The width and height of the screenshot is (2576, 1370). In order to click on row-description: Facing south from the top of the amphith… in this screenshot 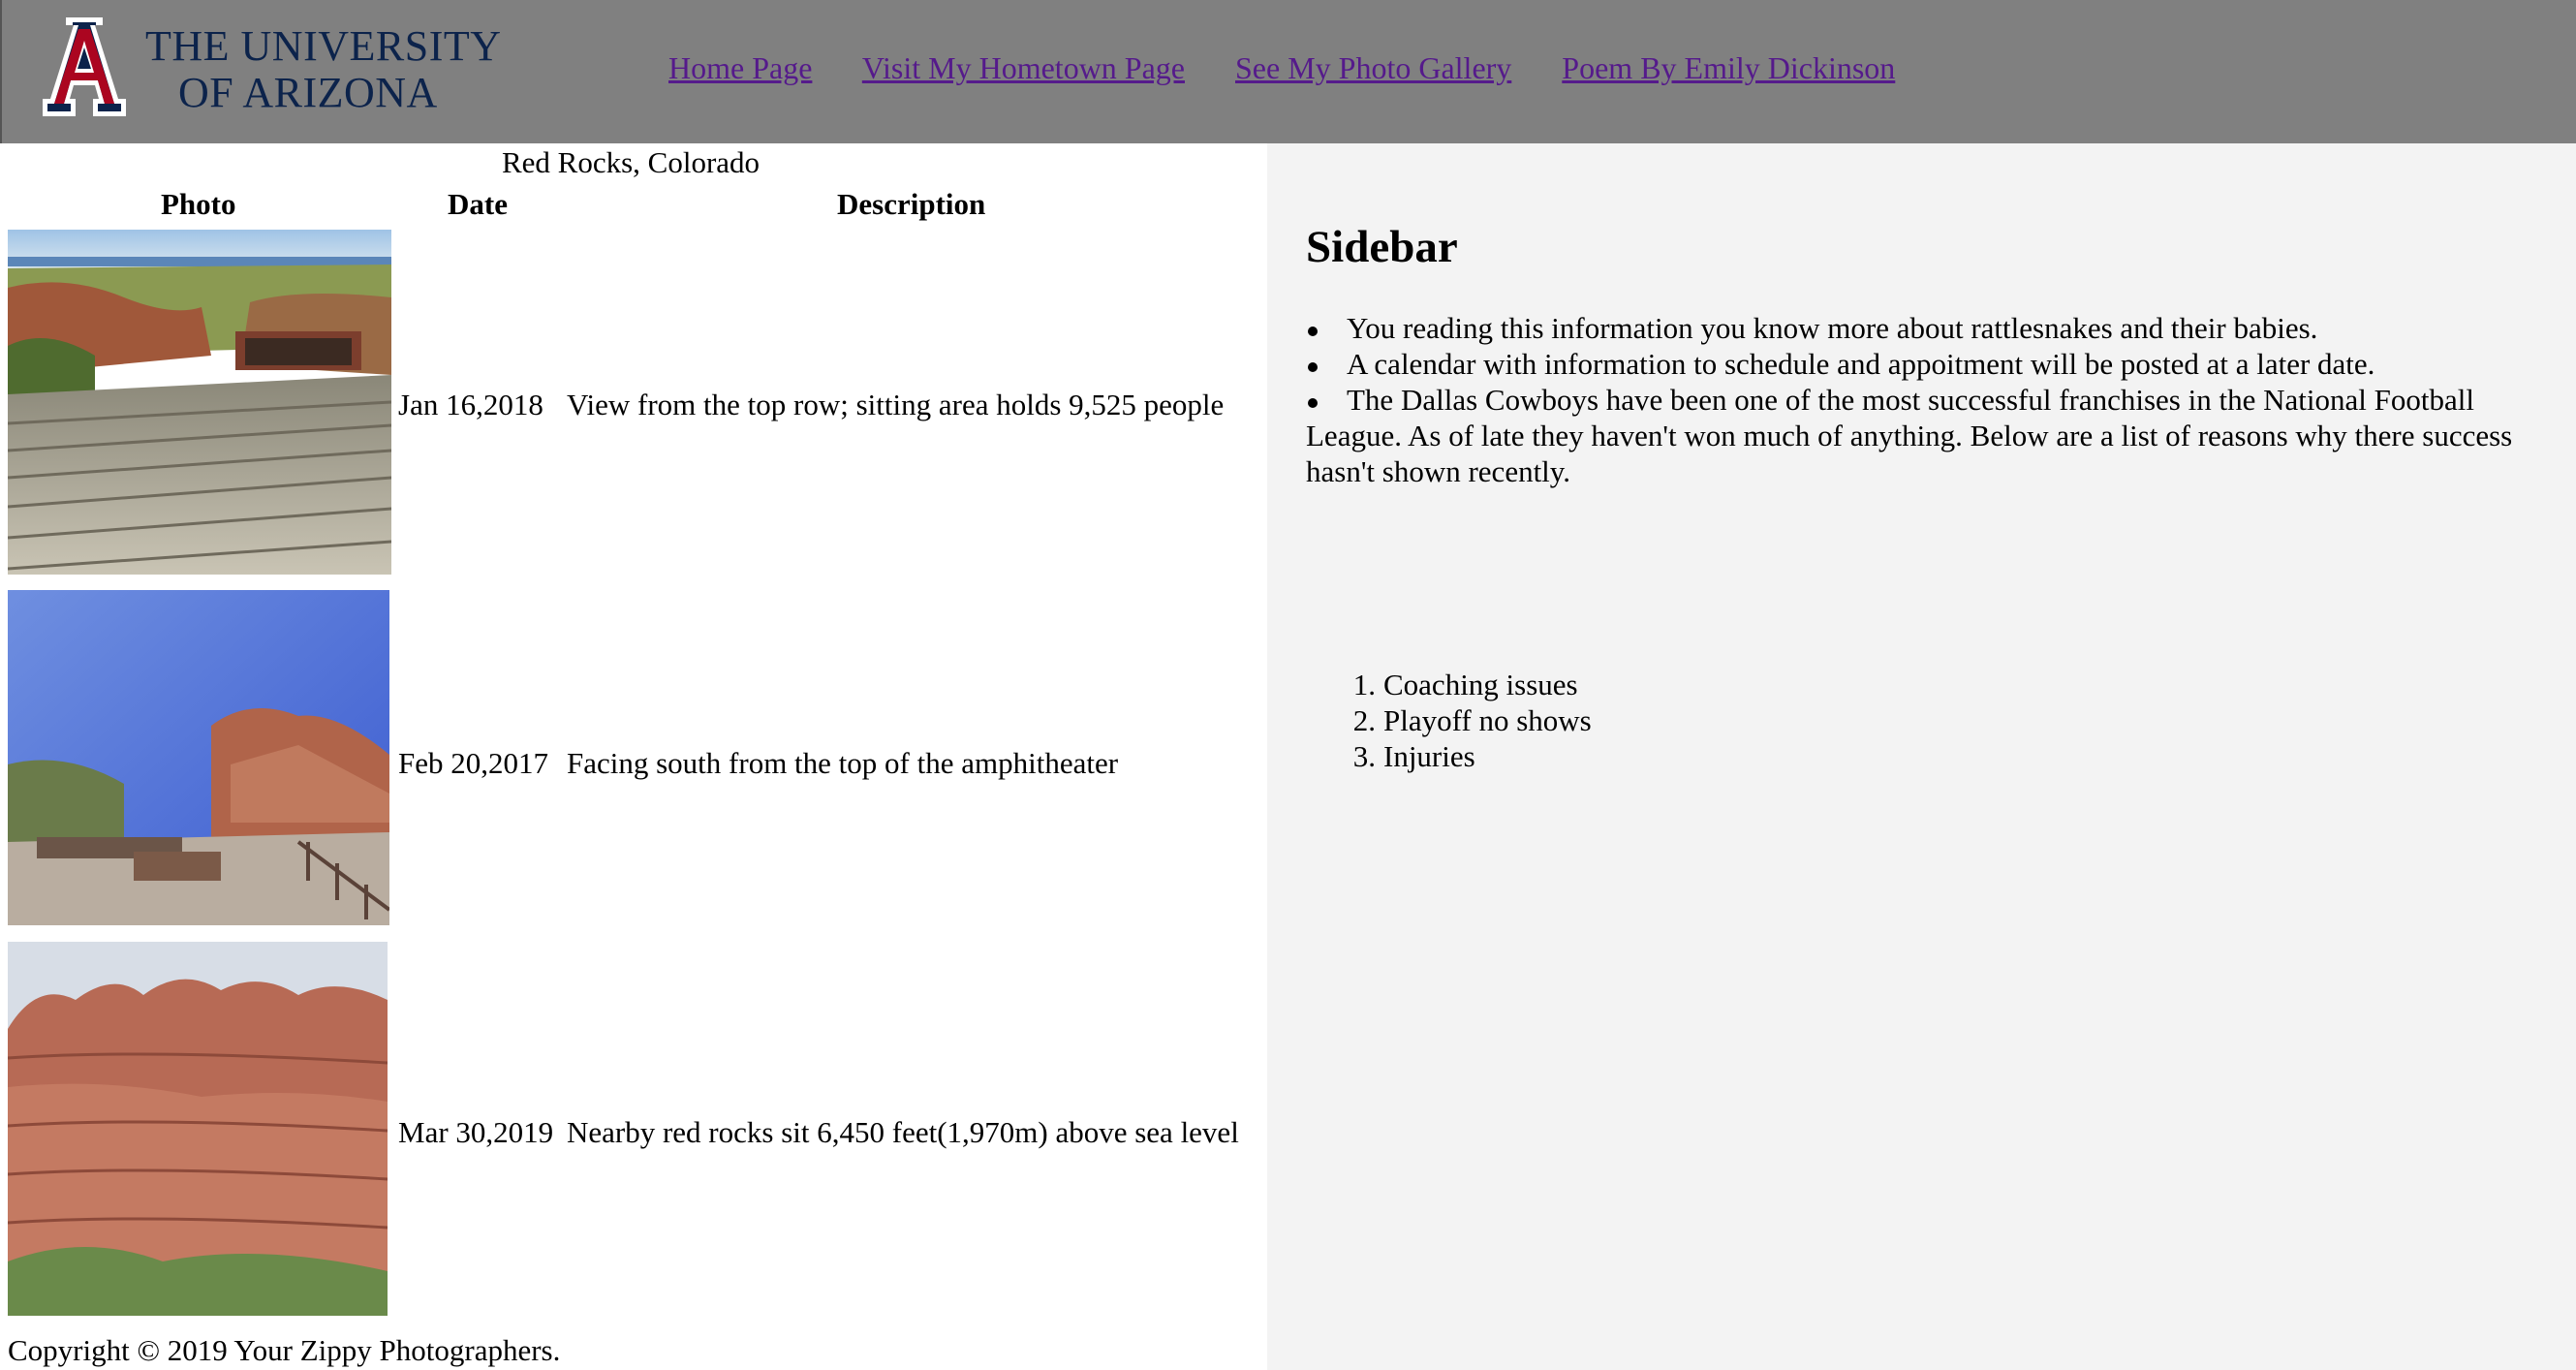, I will do `click(843, 763)`.